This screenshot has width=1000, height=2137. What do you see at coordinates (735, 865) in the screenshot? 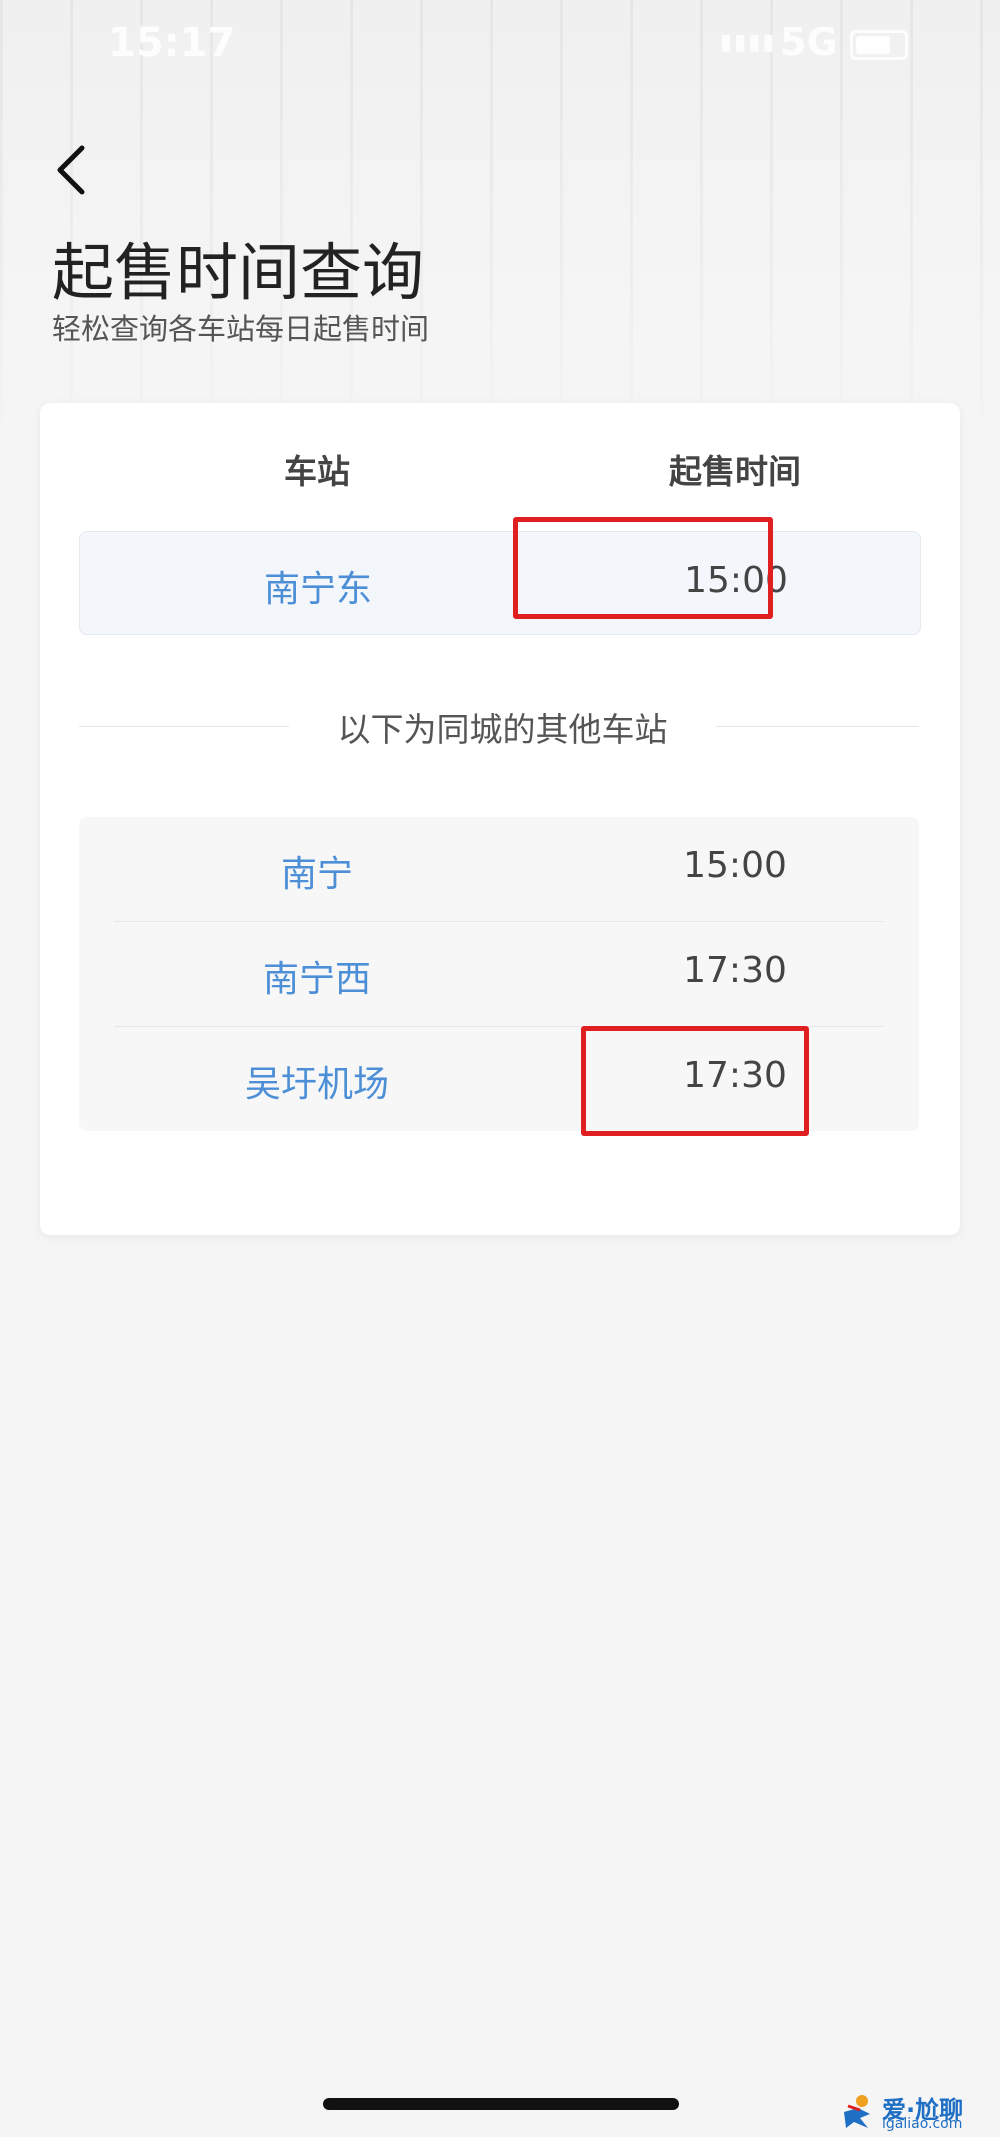
I see `sale-time: 15:00` at bounding box center [735, 865].